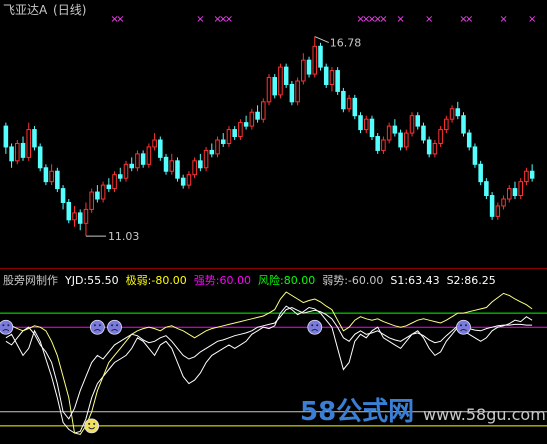  What do you see at coordinates (69, 10) in the screenshot?
I see `period-label: (日线)` at bounding box center [69, 10].